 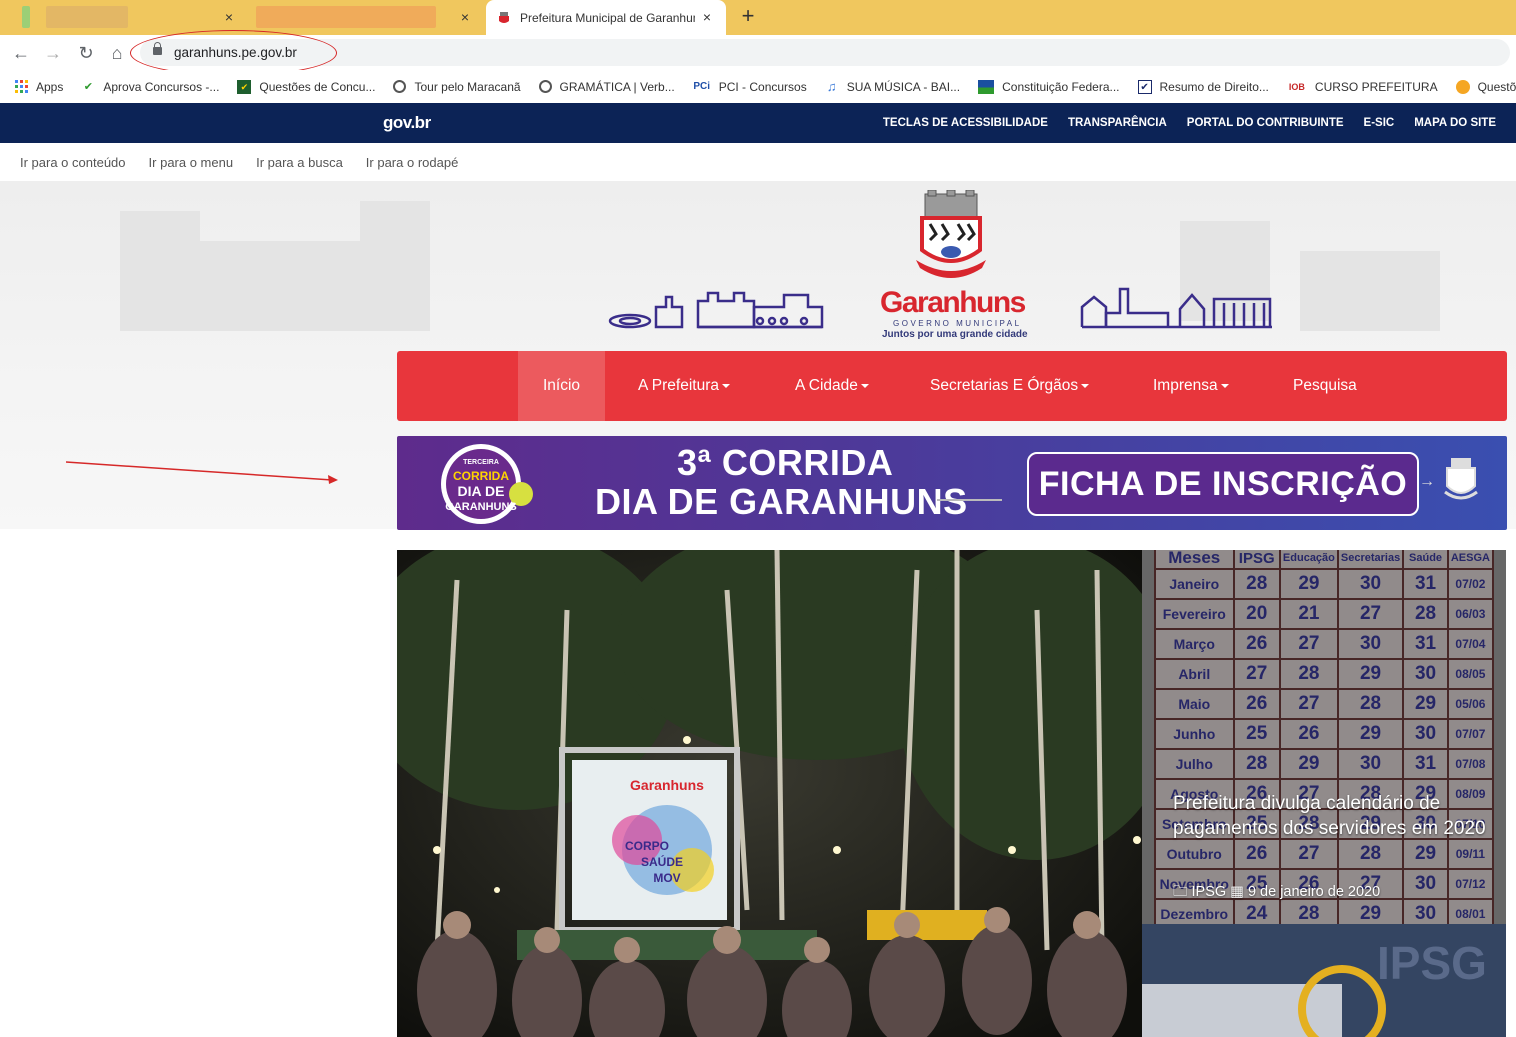 I want to click on banner-title-line2: DIA DE GARANHUNS, so click(x=781, y=501).